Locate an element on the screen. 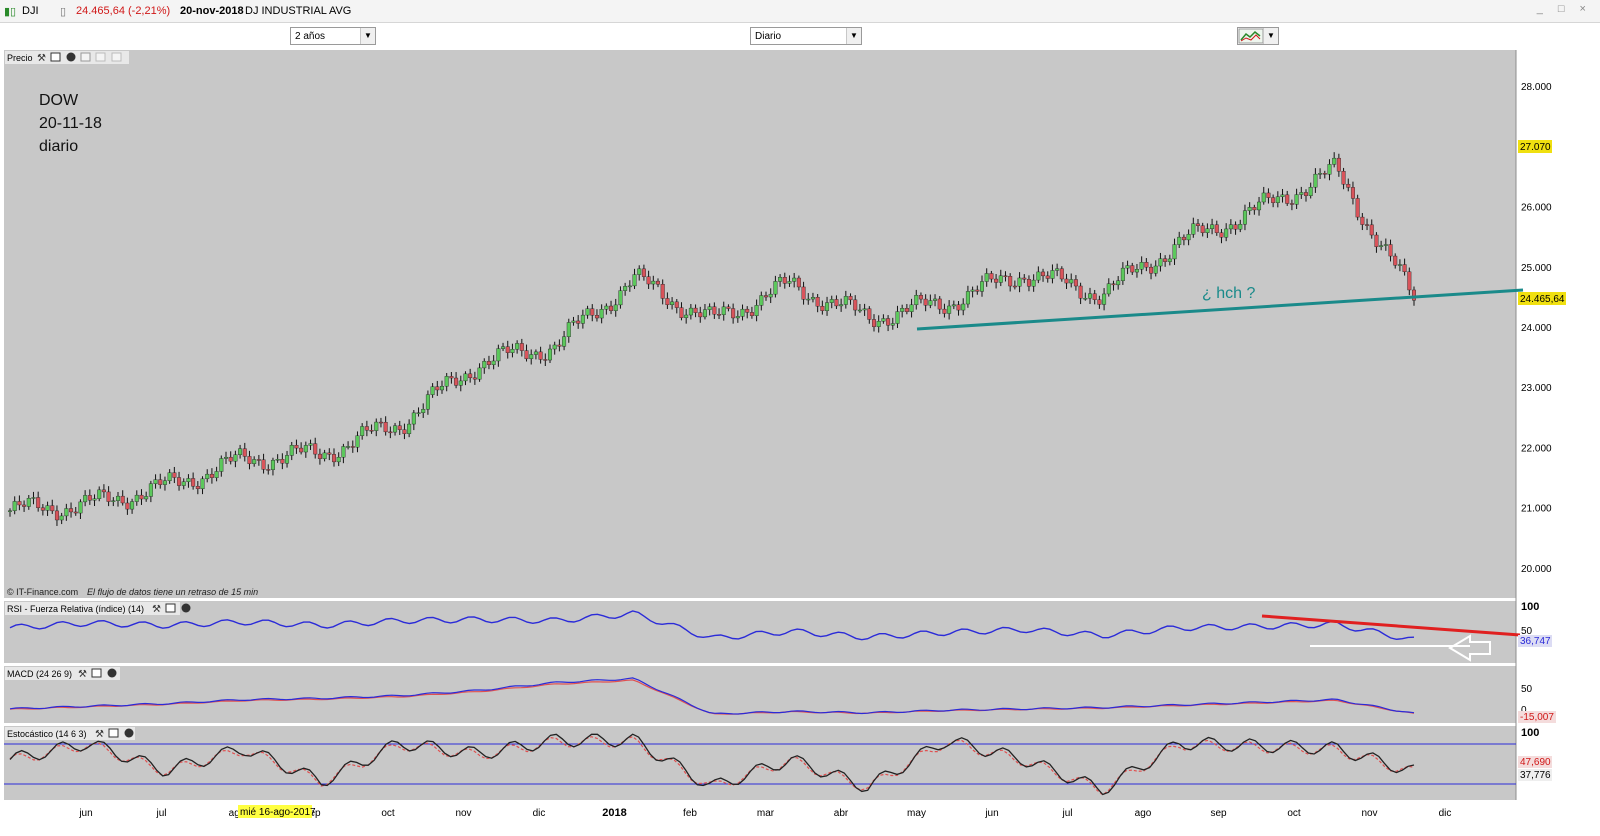 Image resolution: width=1600 pixels, height=836 pixels. copy-icon is located at coordinates (100, 57).